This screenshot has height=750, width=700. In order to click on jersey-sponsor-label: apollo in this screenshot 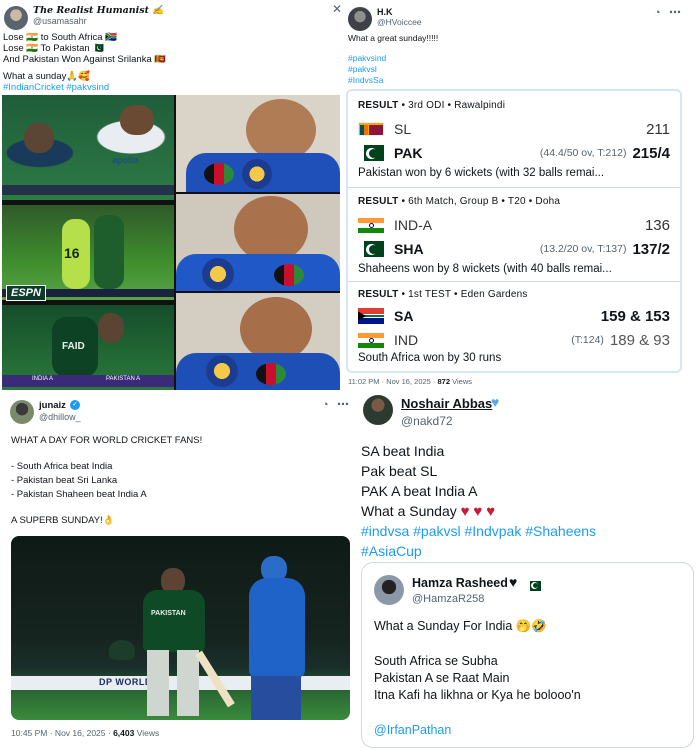, I will do `click(125, 160)`.